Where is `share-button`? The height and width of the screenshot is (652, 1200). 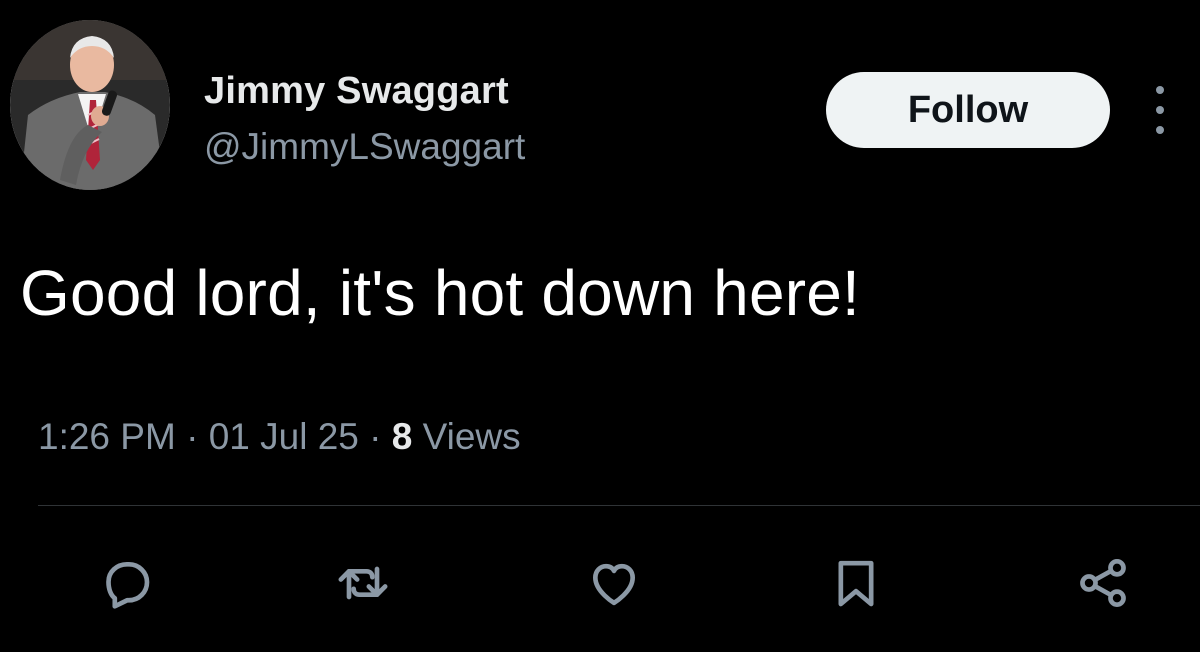
share-button is located at coordinates (1103, 583).